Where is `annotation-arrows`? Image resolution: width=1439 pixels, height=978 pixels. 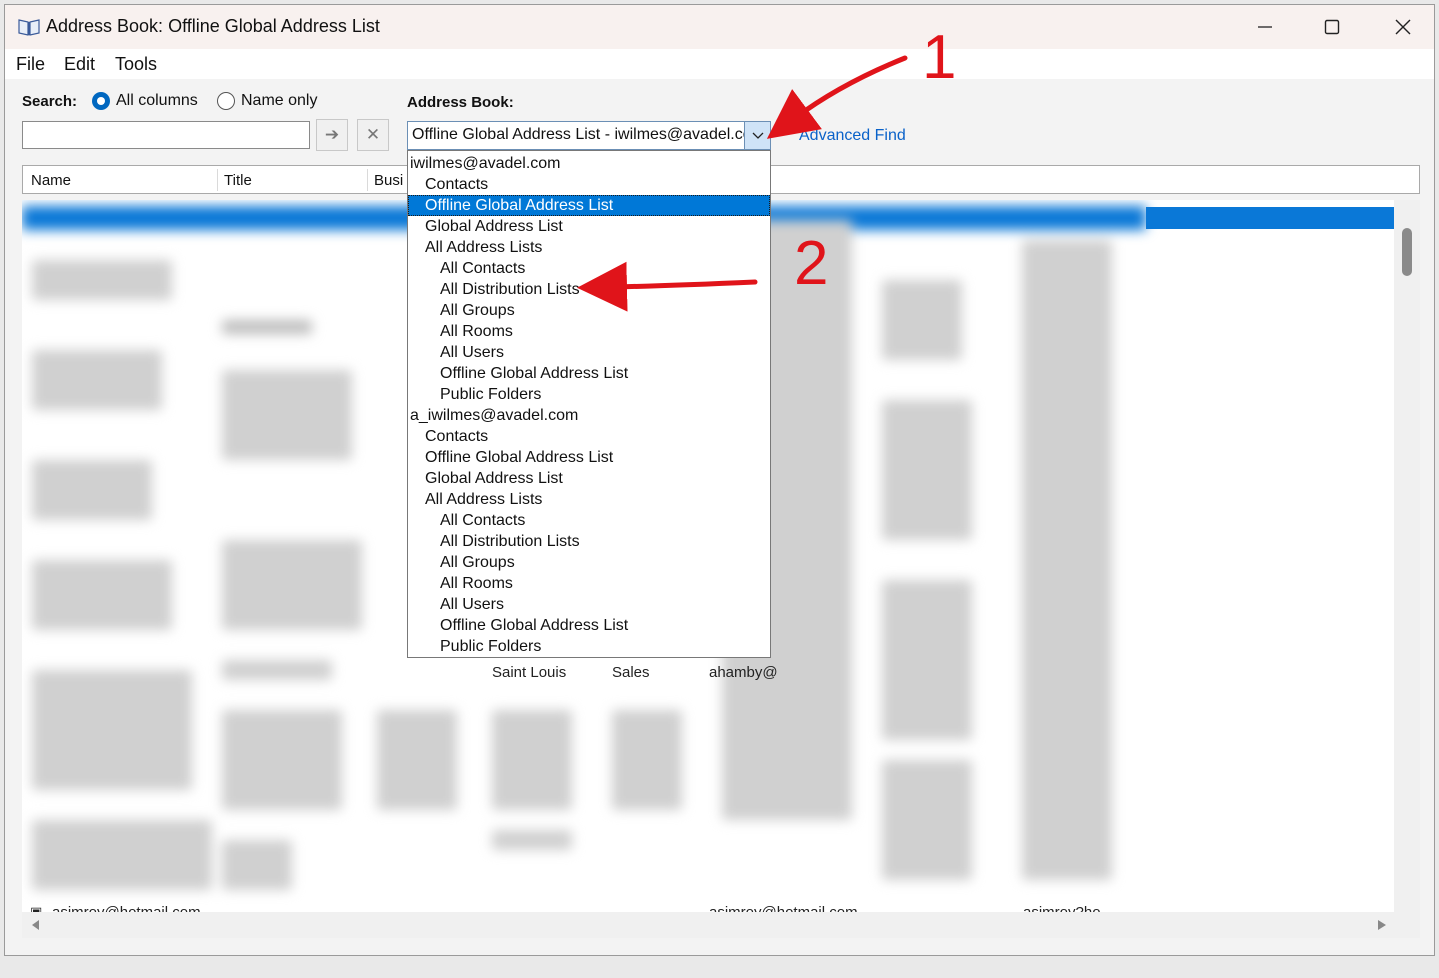 annotation-arrows is located at coordinates (742, 183).